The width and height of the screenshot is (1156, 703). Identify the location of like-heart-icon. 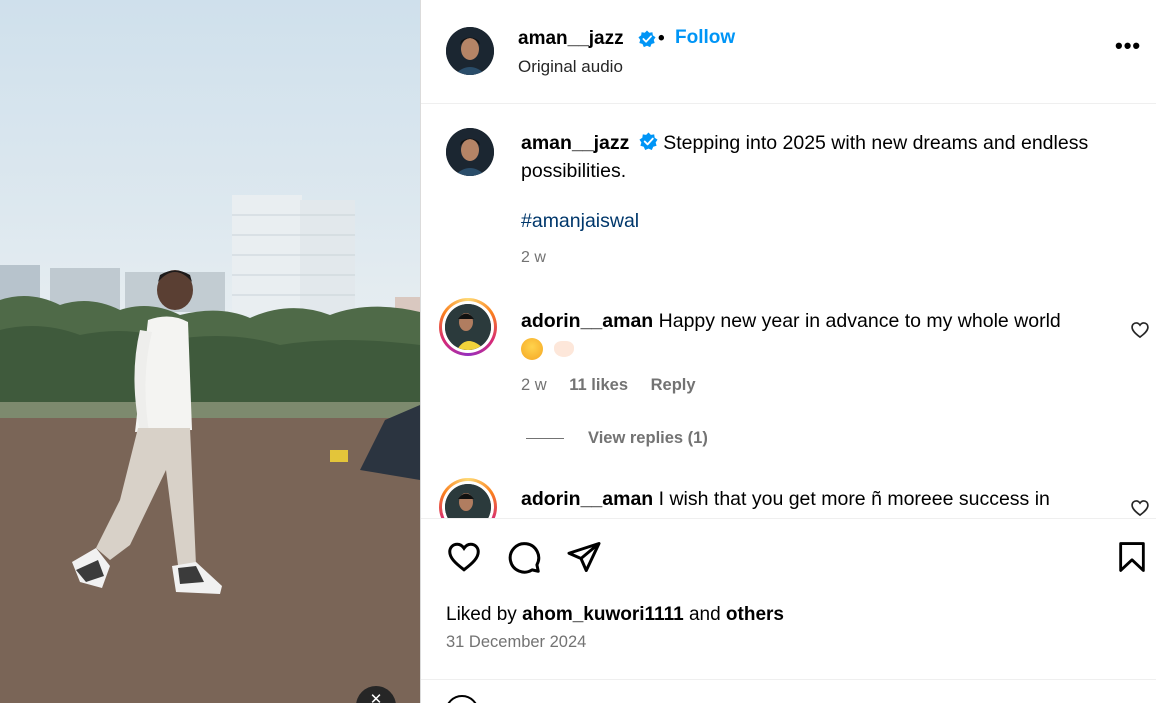
(464, 557).